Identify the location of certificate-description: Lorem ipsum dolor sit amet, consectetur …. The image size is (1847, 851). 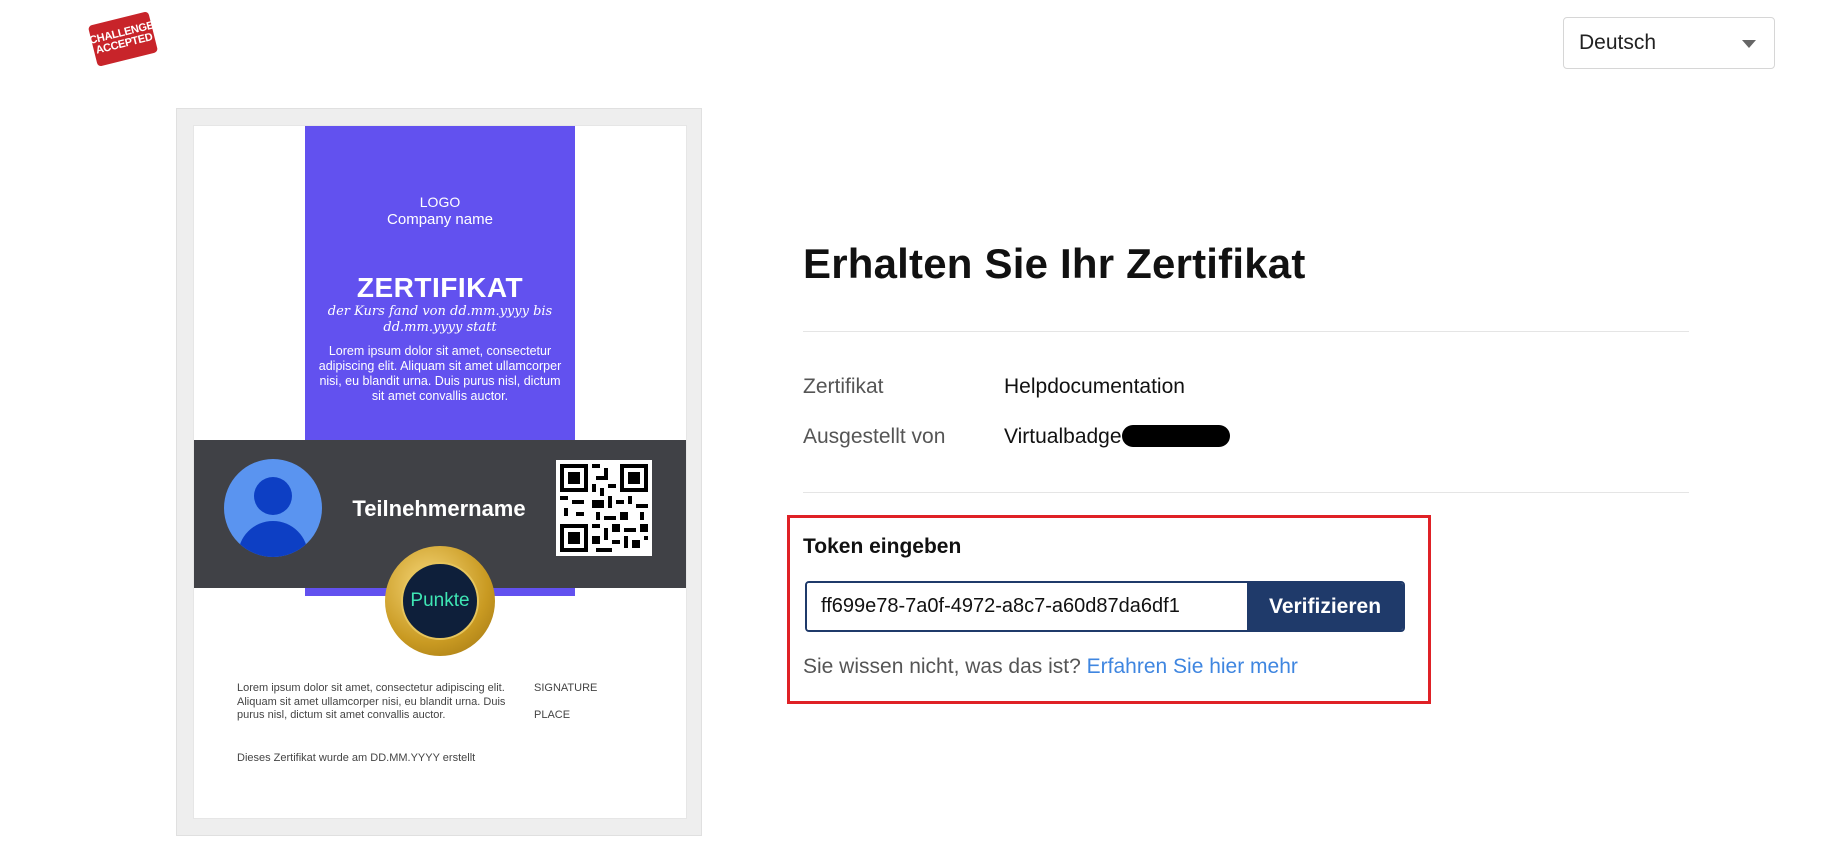
(440, 373).